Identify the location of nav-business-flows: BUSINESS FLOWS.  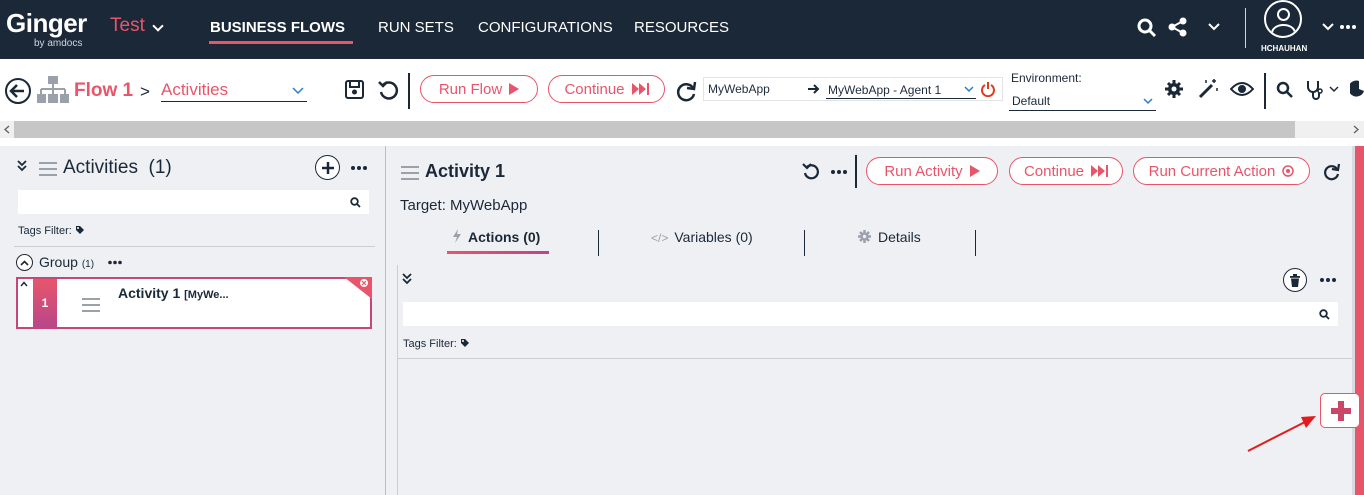
(277, 27).